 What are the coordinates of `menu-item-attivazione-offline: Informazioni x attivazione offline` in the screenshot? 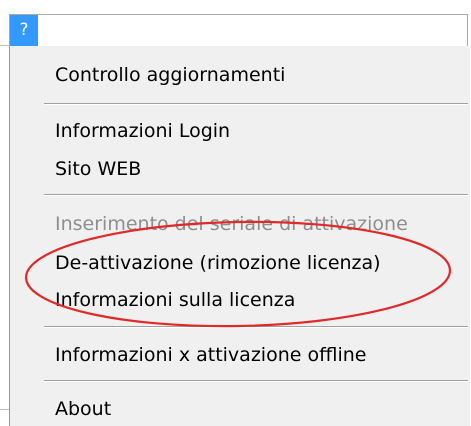 It's located at (210, 355).